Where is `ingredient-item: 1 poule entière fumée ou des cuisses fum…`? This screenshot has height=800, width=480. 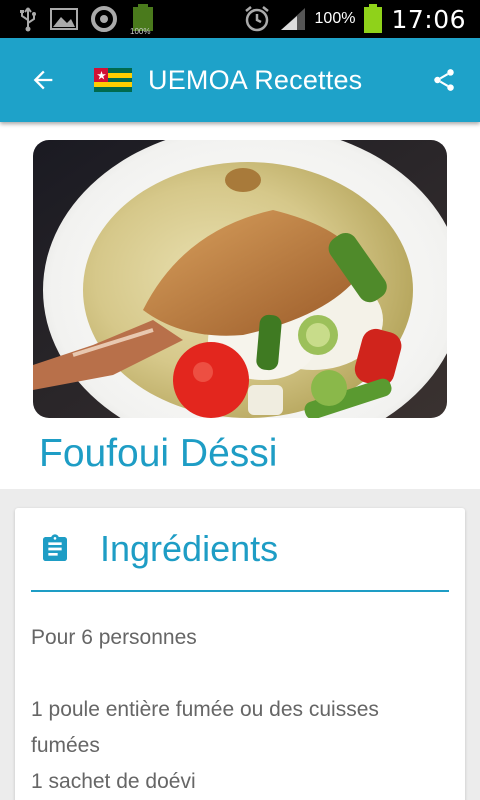 ingredient-item: 1 poule entière fumée ou des cuisses fum… is located at coordinates (205, 727).